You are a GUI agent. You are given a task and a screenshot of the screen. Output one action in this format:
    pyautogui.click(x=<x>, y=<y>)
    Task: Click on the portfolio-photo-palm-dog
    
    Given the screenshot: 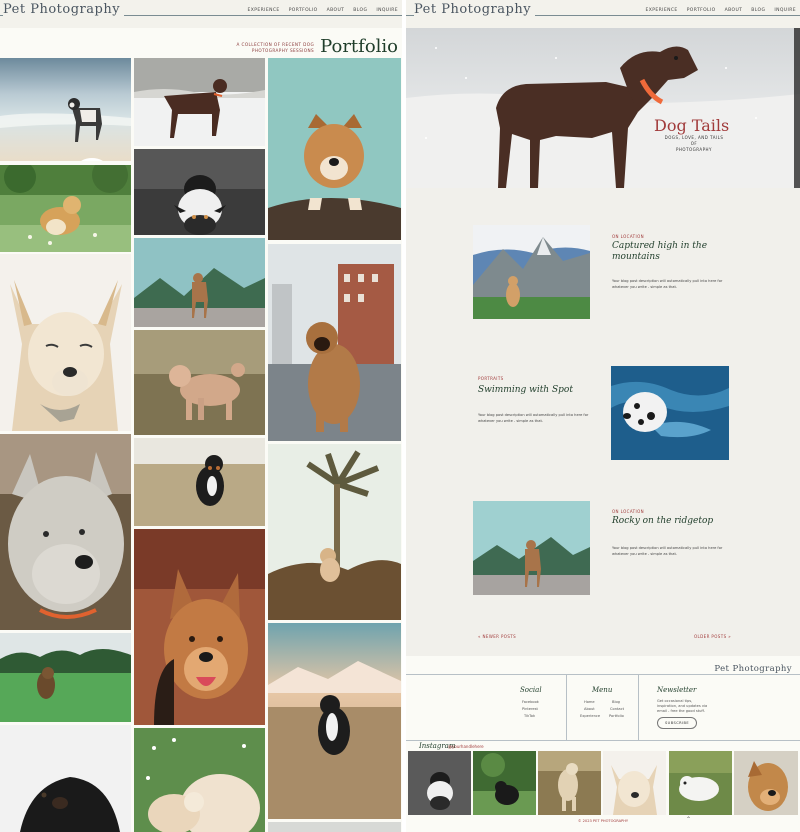 What is the action you would take?
    pyautogui.click(x=334, y=532)
    